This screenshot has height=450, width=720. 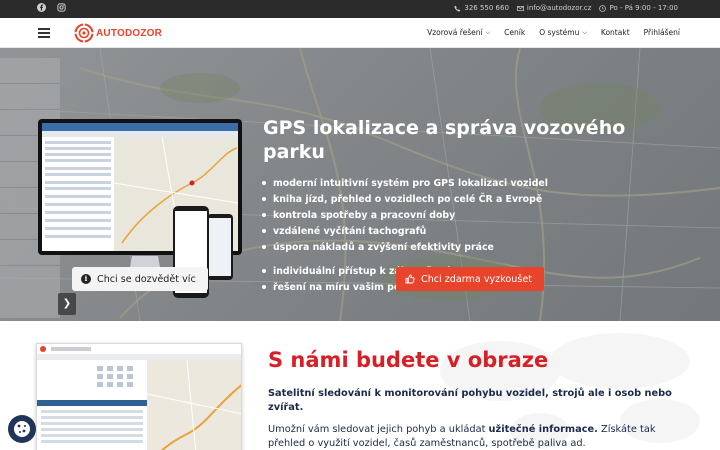 I want to click on phone-contact: 326 550 660, so click(x=481, y=8).